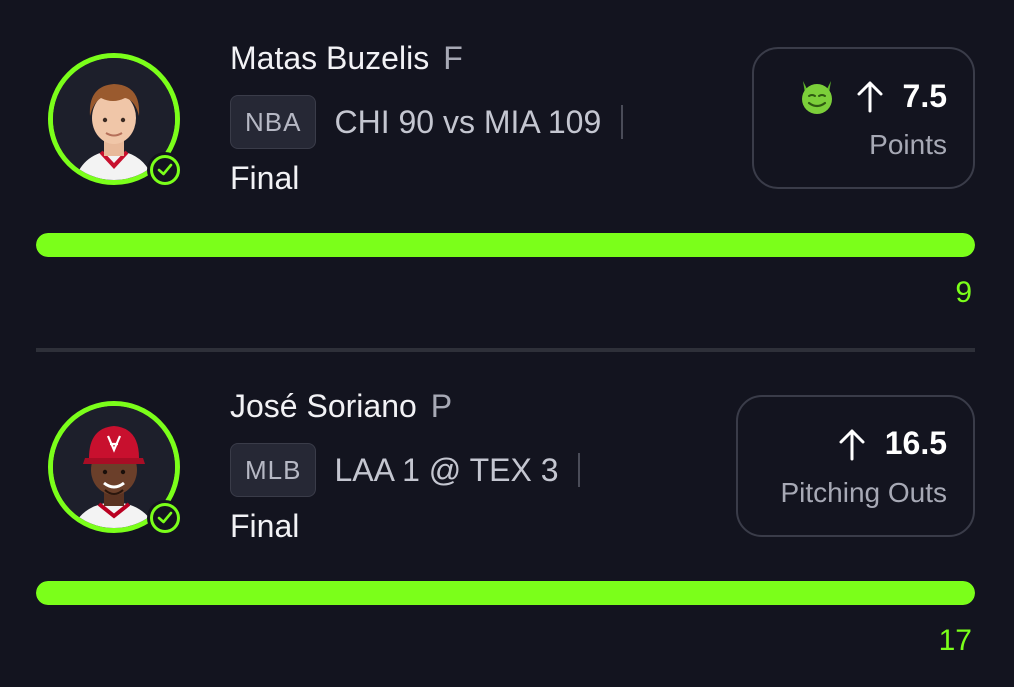 The height and width of the screenshot is (687, 1014). I want to click on actual-stat-value: 17, so click(955, 640).